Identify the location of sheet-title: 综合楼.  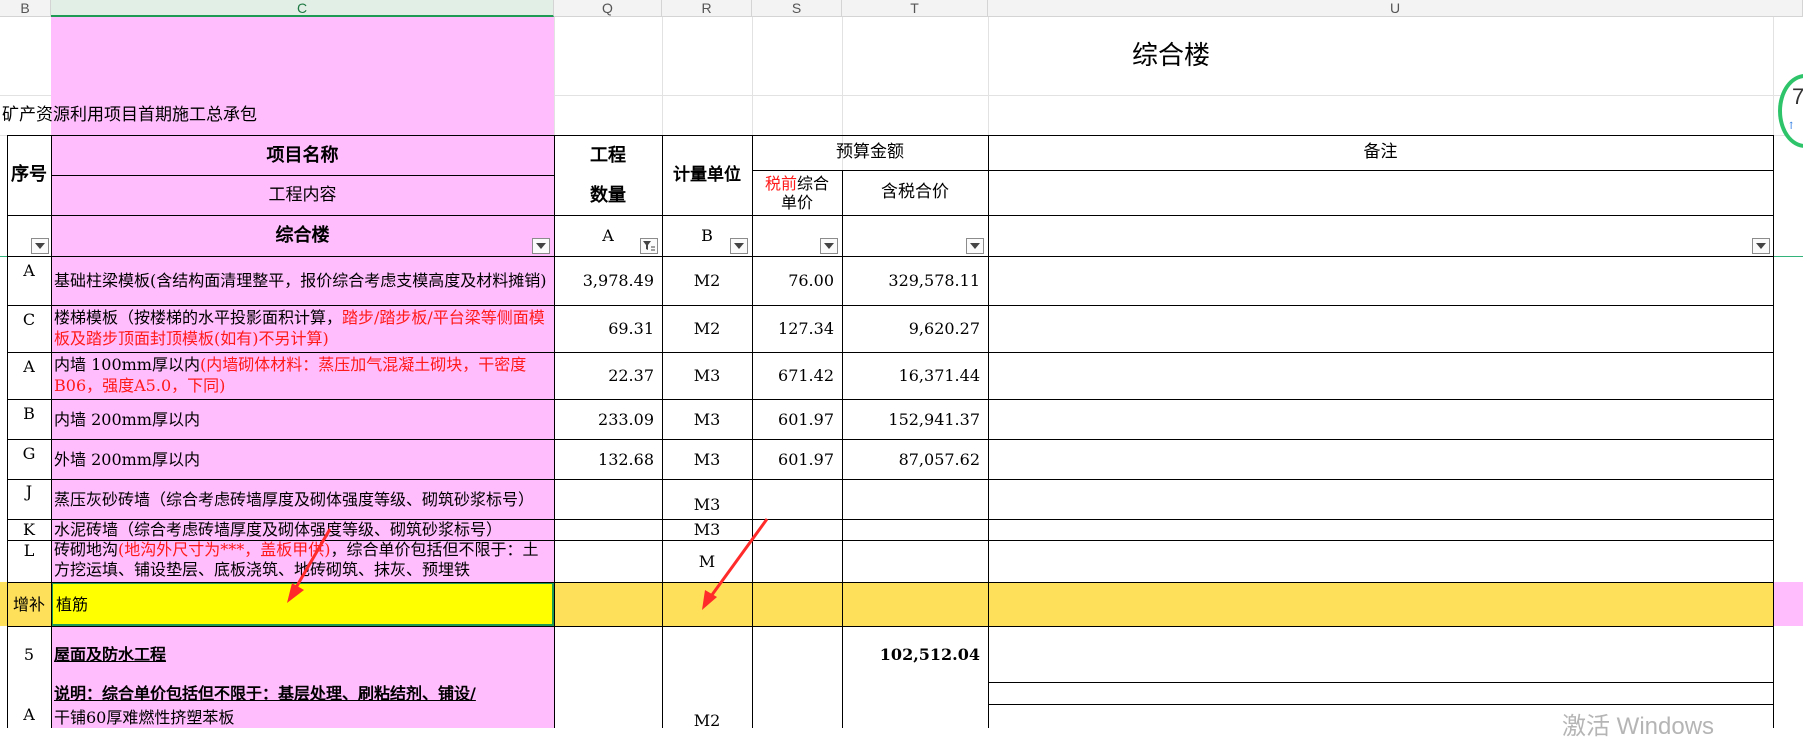
(1171, 56).